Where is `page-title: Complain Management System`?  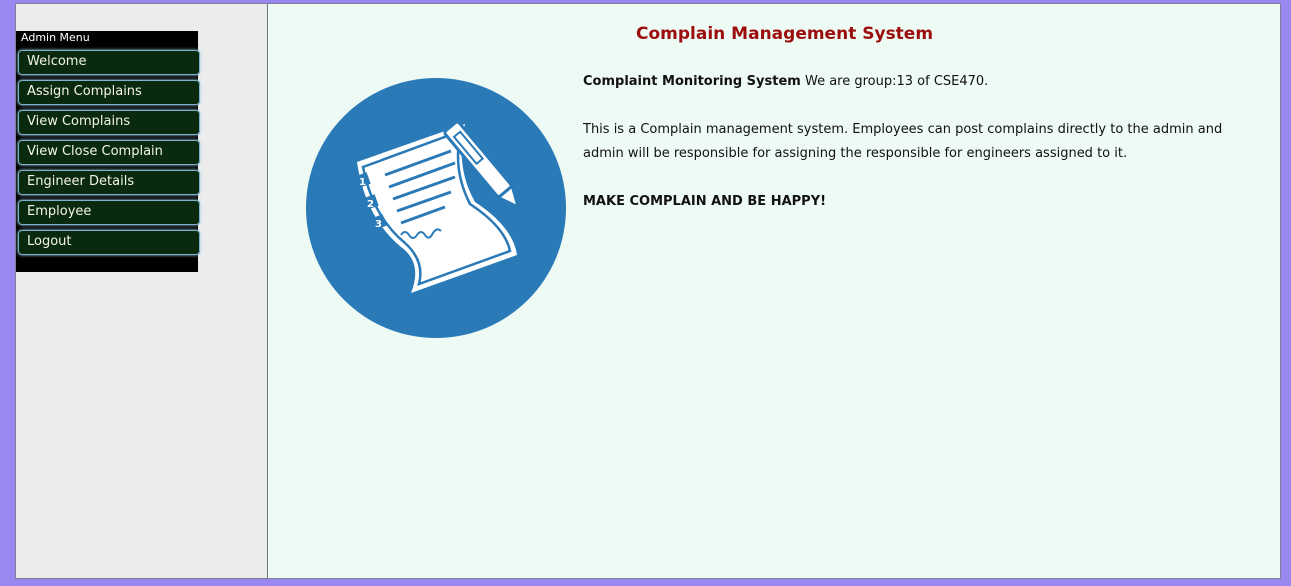 page-title: Complain Management System is located at coordinates (785, 34).